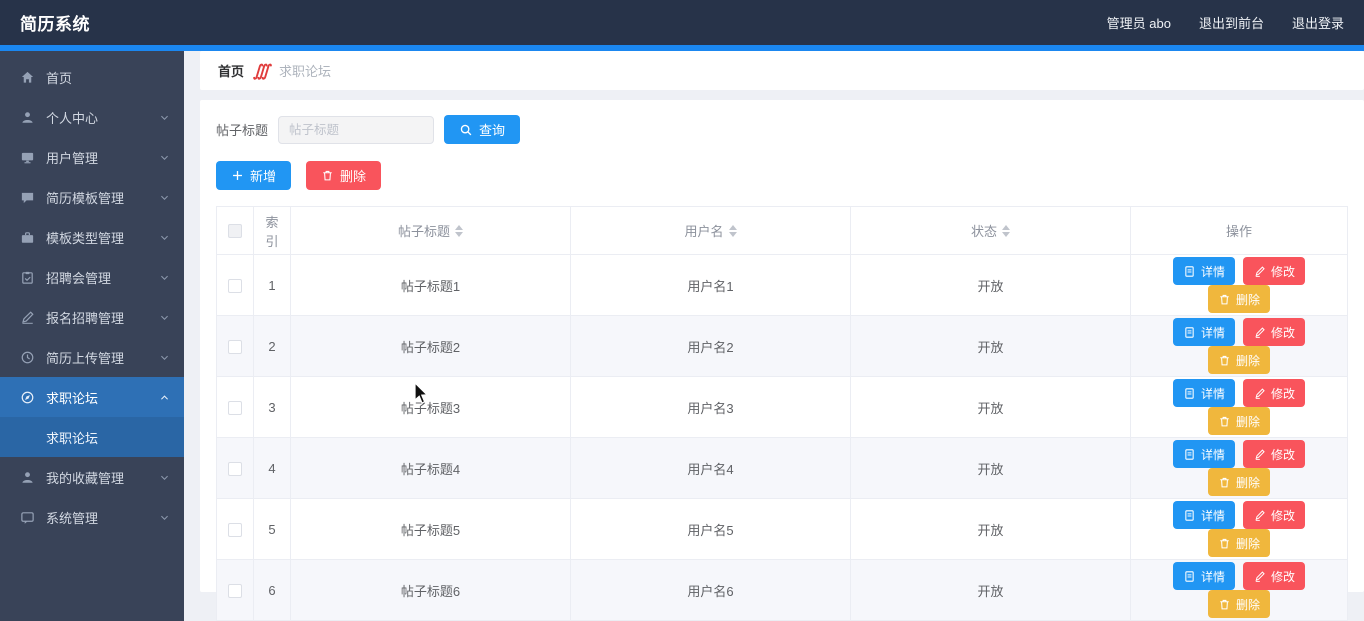 This screenshot has width=1364, height=621. Describe the element at coordinates (782, 590) in the screenshot. I see `table-row-6: 6 帖子标题6 用户名6 开放 详情 修改 删除` at that location.